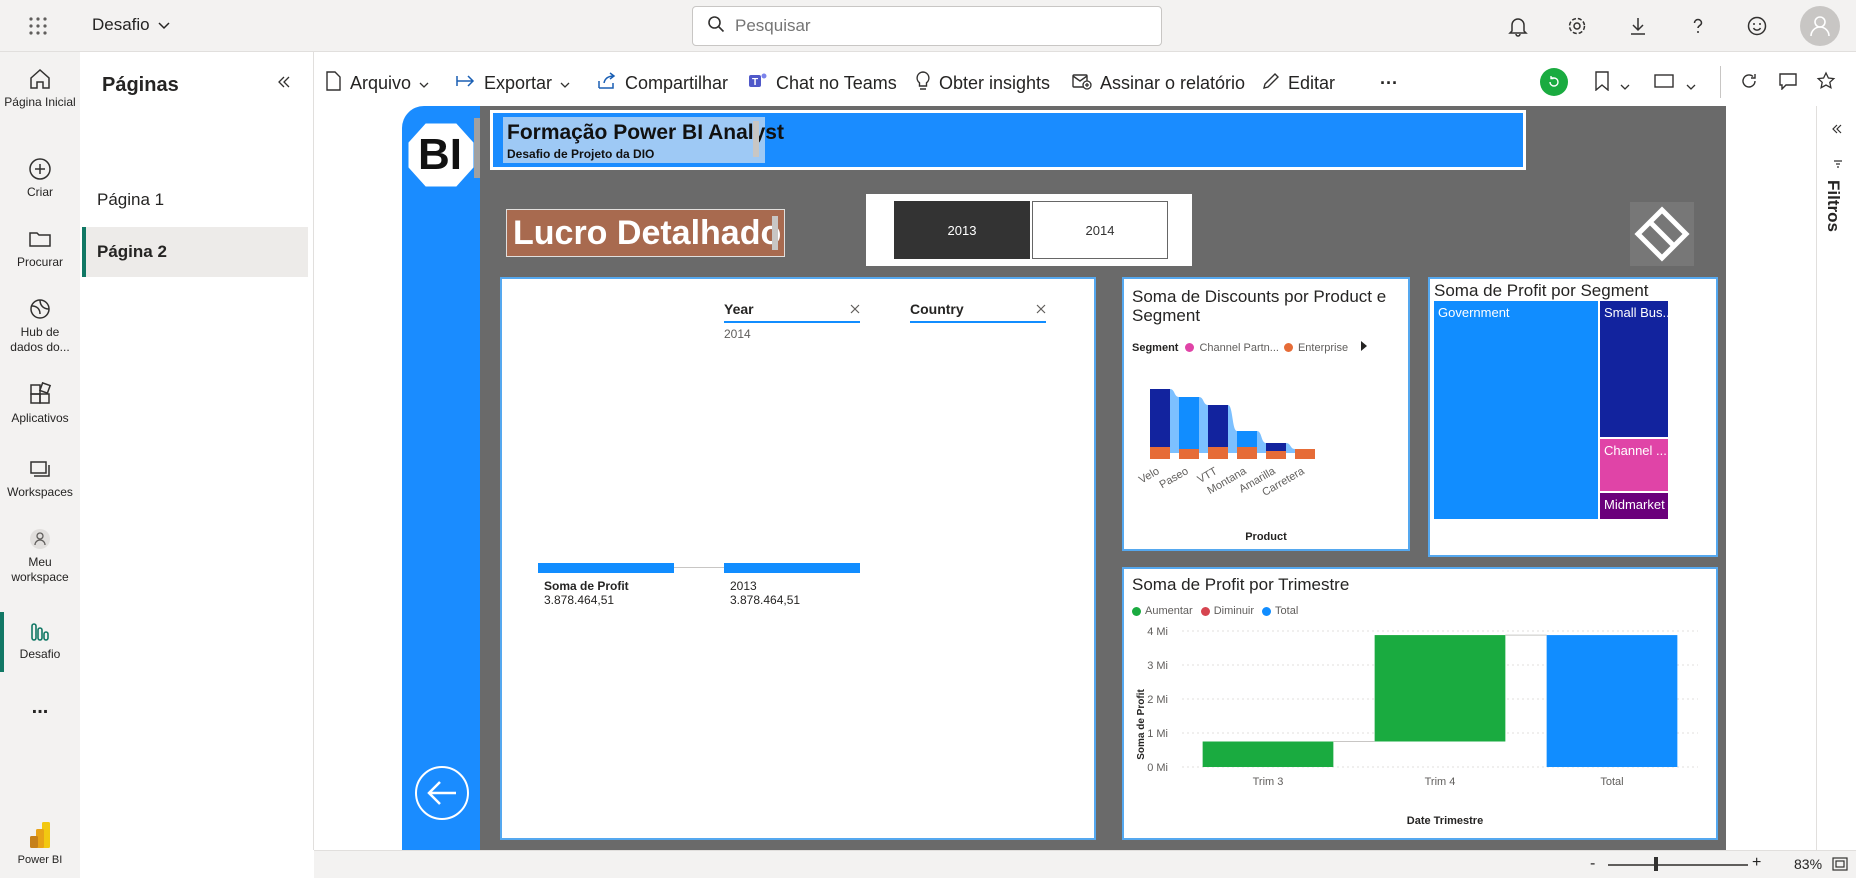 This screenshot has width=1856, height=878. Describe the element at coordinates (1788, 83) in the screenshot. I see `comment-icon` at that location.